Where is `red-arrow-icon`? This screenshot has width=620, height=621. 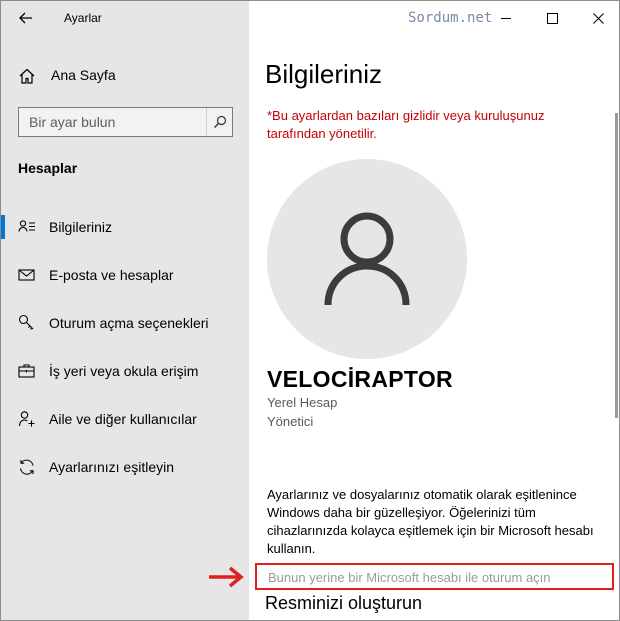
red-arrow-icon is located at coordinates (226, 577).